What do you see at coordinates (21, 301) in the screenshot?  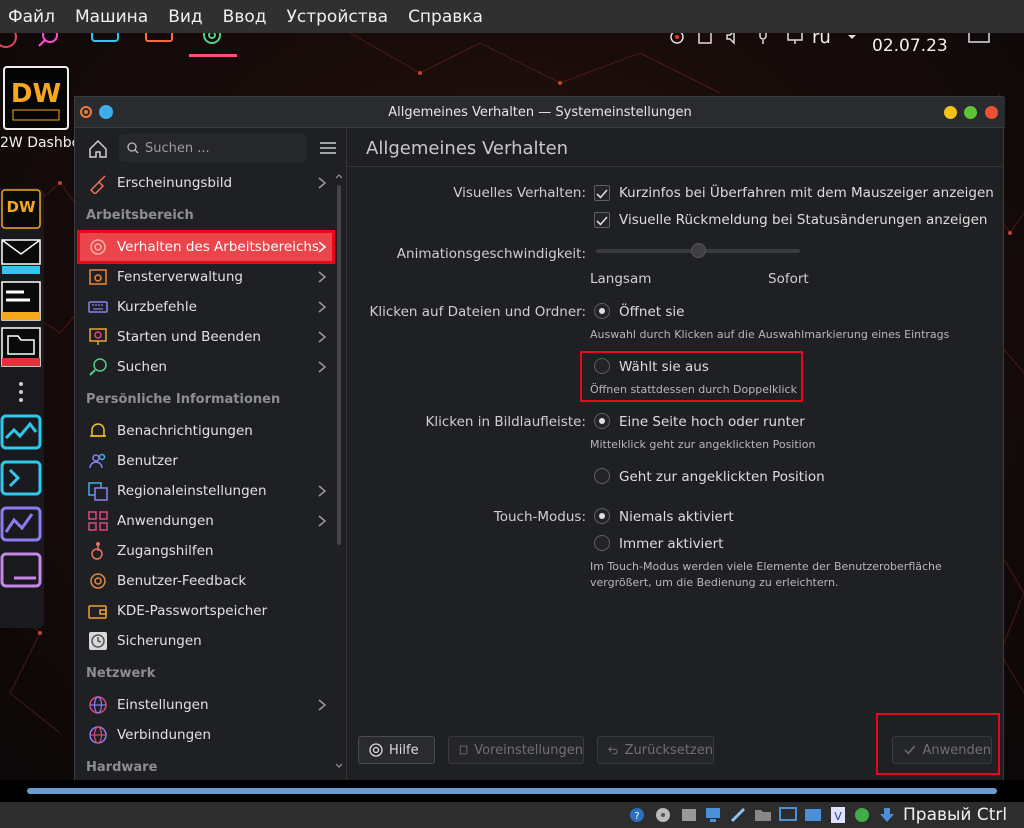 I see `dock-notes-icon` at bounding box center [21, 301].